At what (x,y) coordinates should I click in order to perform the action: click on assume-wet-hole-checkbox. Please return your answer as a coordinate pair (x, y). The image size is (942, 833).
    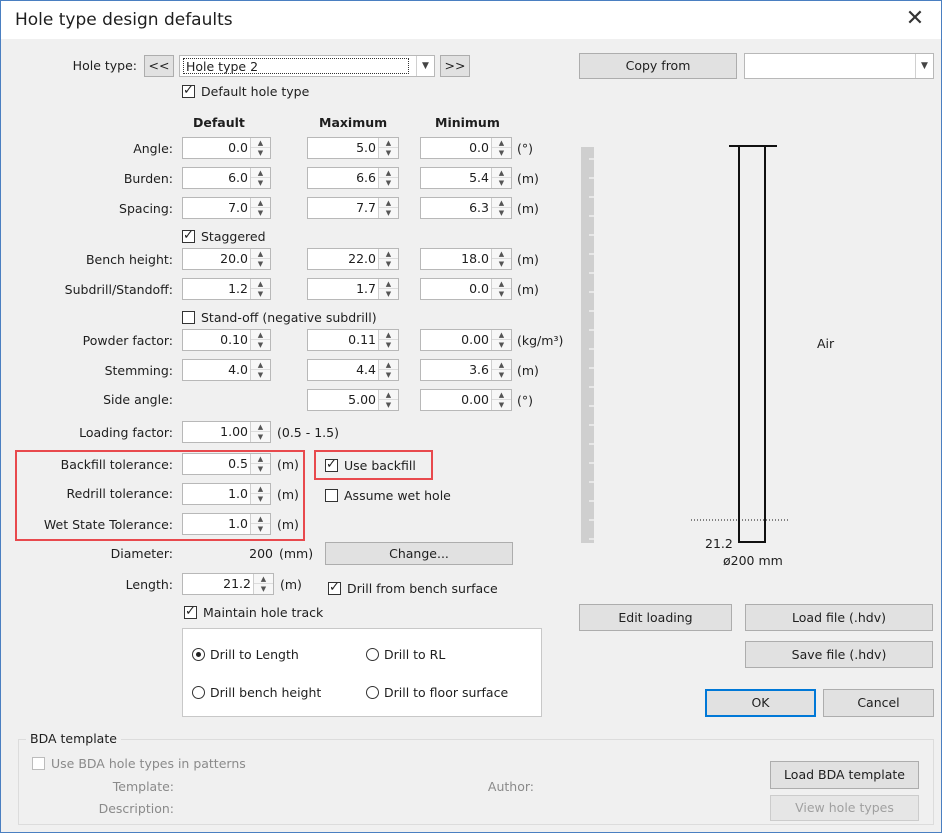
    Looking at the image, I should click on (331, 495).